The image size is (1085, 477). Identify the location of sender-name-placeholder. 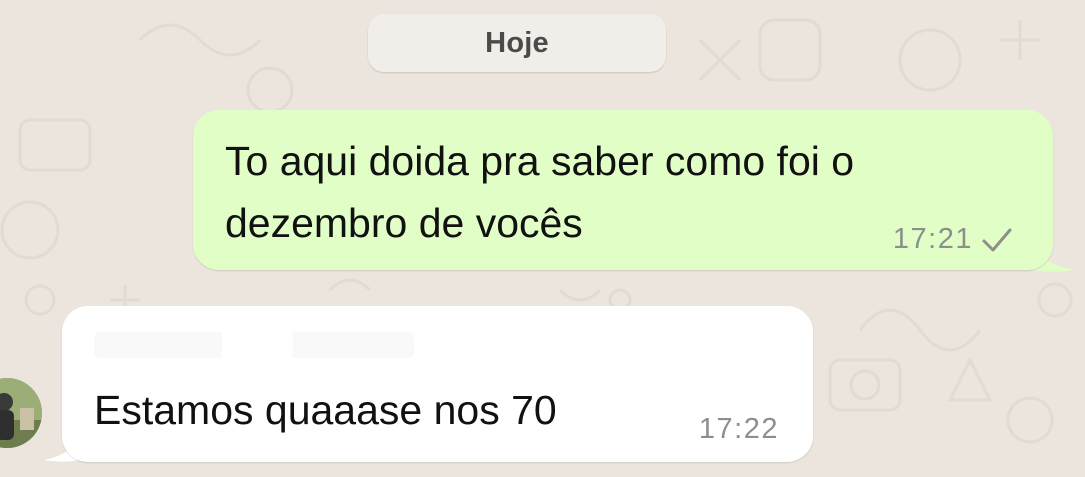
(254, 345).